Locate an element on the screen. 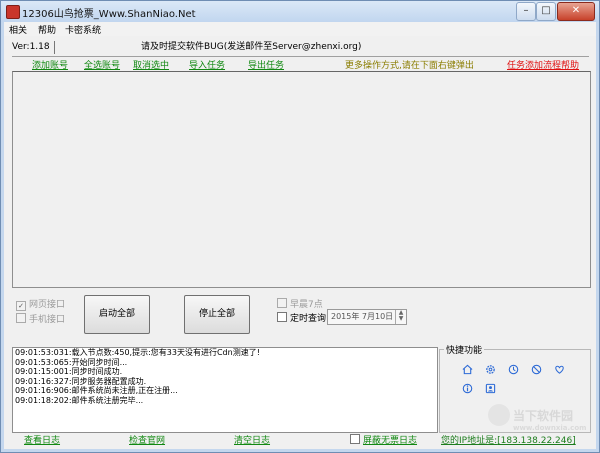 This screenshot has width=600, height=453. stop-all-button: 停止全部 is located at coordinates (217, 314).